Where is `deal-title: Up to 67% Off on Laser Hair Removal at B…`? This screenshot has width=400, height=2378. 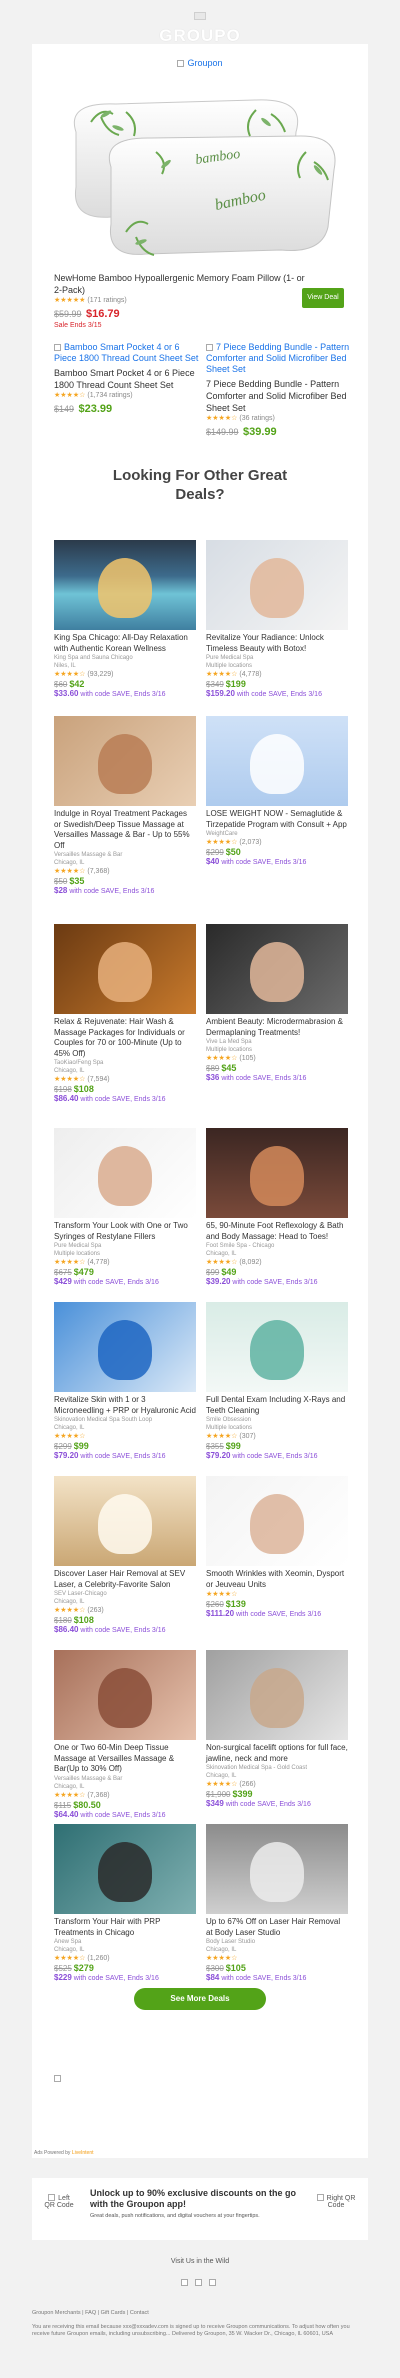
deal-title: Up to 67% Off on Laser Hair Removal at B… is located at coordinates (277, 1927).